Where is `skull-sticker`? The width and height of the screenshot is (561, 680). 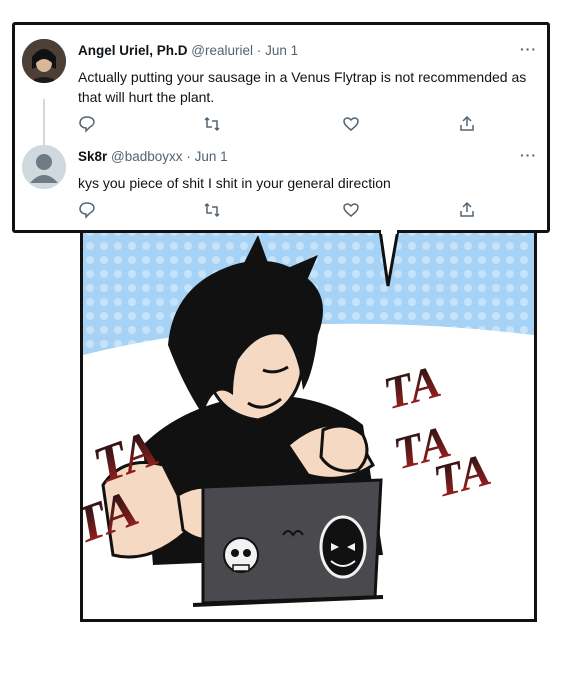
skull-sticker is located at coordinates (241, 555).